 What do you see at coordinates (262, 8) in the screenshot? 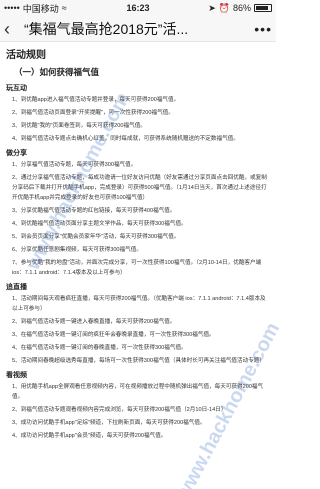
I see `battery-icon` at bounding box center [262, 8].